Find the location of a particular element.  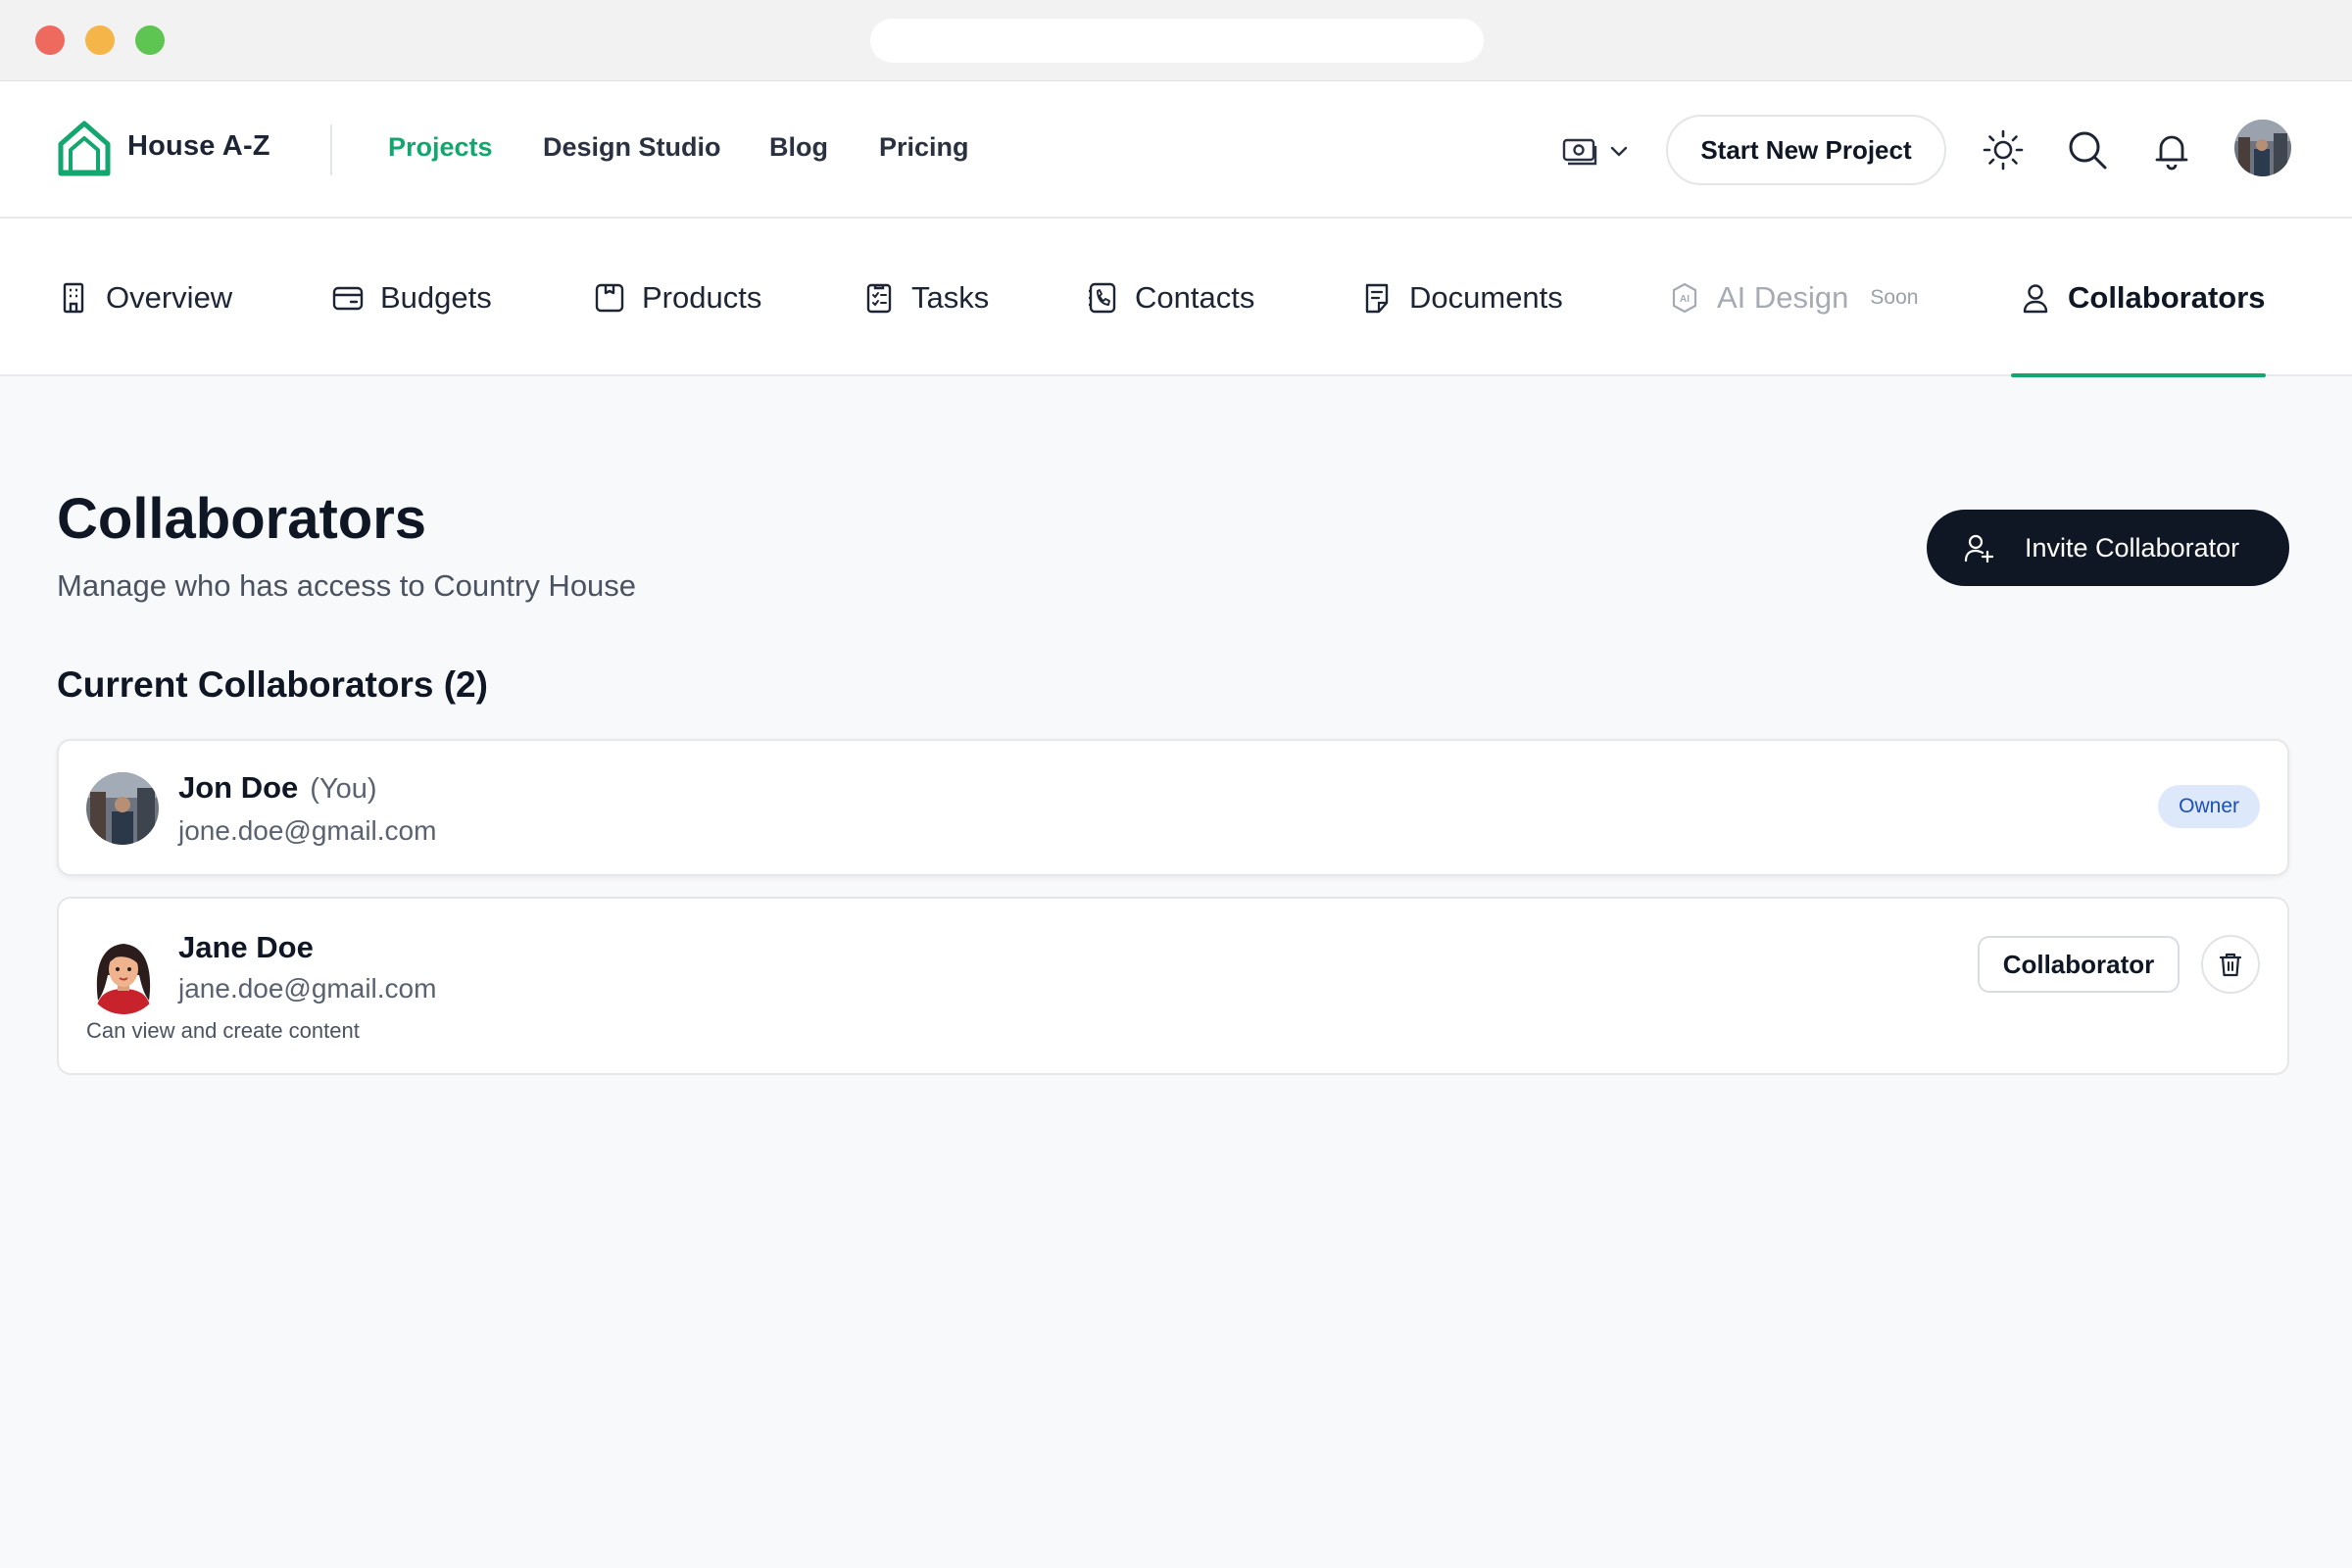

avatar-illustration-icon is located at coordinates (124, 973).